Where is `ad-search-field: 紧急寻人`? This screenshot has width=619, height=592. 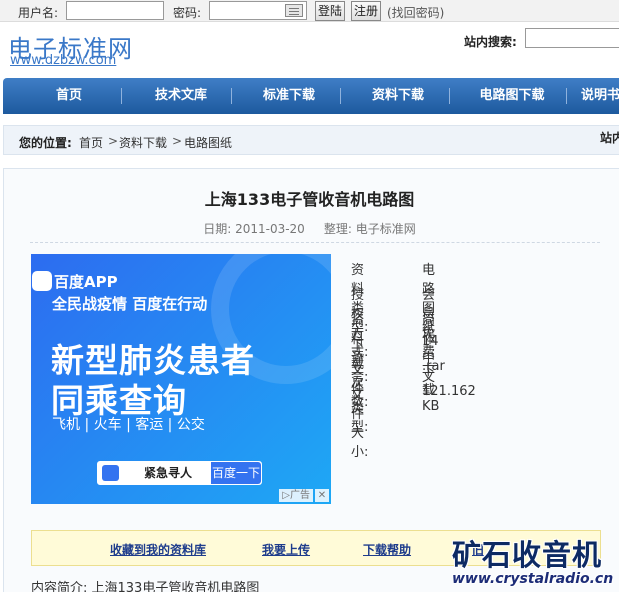 ad-search-field: 紧急寻人 is located at coordinates (168, 473).